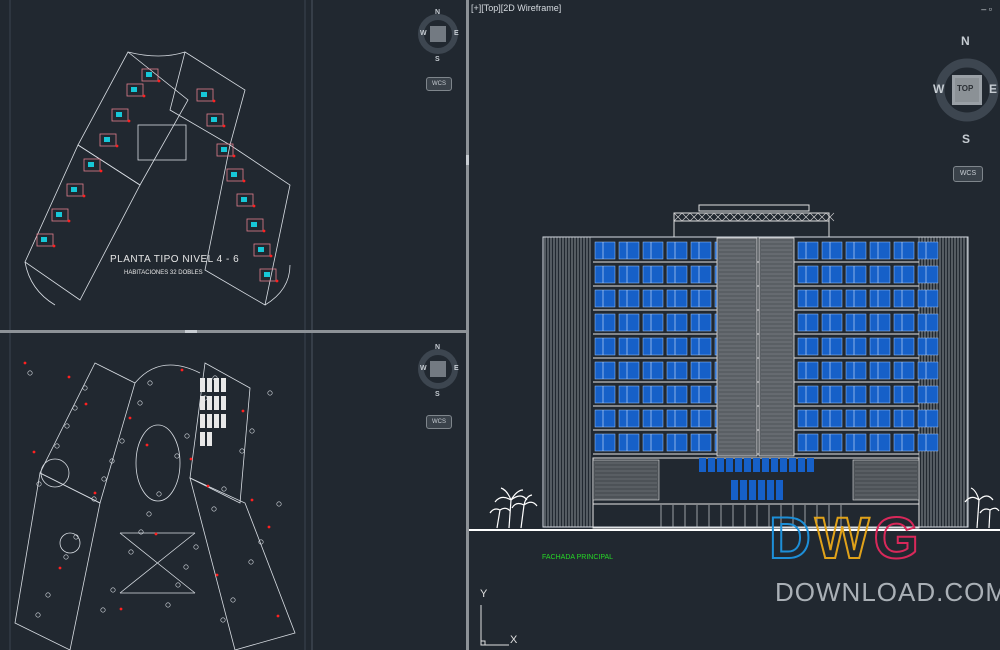 This screenshot has width=1000, height=650. What do you see at coordinates (887, 592) in the screenshot?
I see `watermark-subtitle: DOWNLOAD.COM` at bounding box center [887, 592].